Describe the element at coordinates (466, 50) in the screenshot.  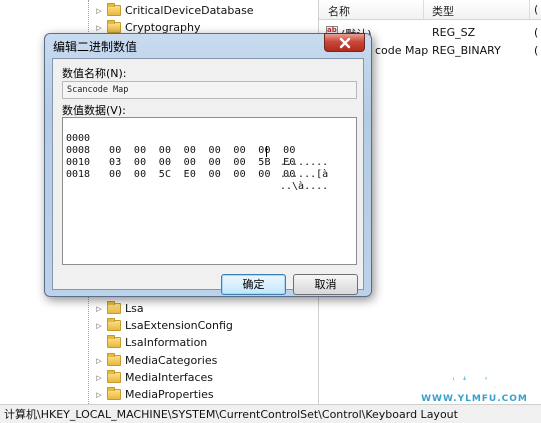
I see `value-type: REG_BINARY` at that location.